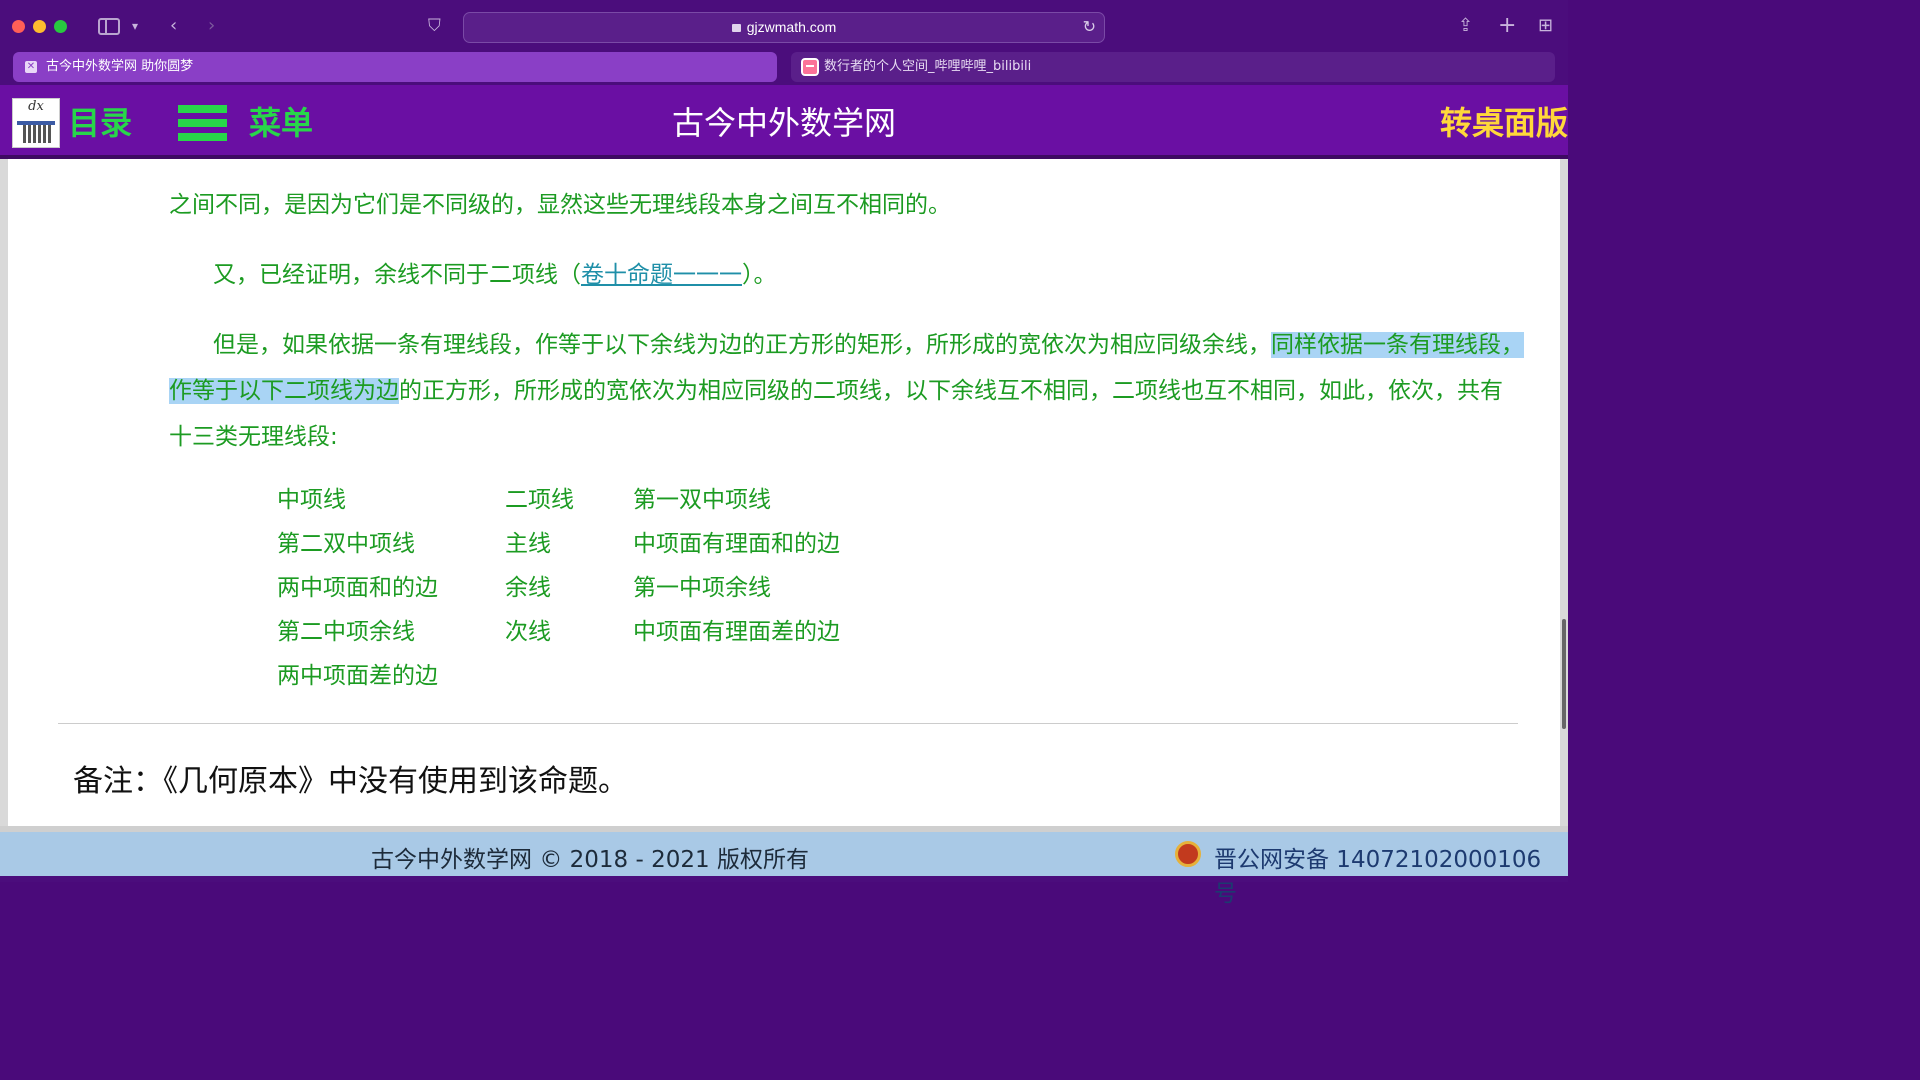  What do you see at coordinates (846, 275) in the screenshot?
I see `paragraph-2: 又，已经证明，余线不同于二项线（卷十命题一一一）。` at bounding box center [846, 275].